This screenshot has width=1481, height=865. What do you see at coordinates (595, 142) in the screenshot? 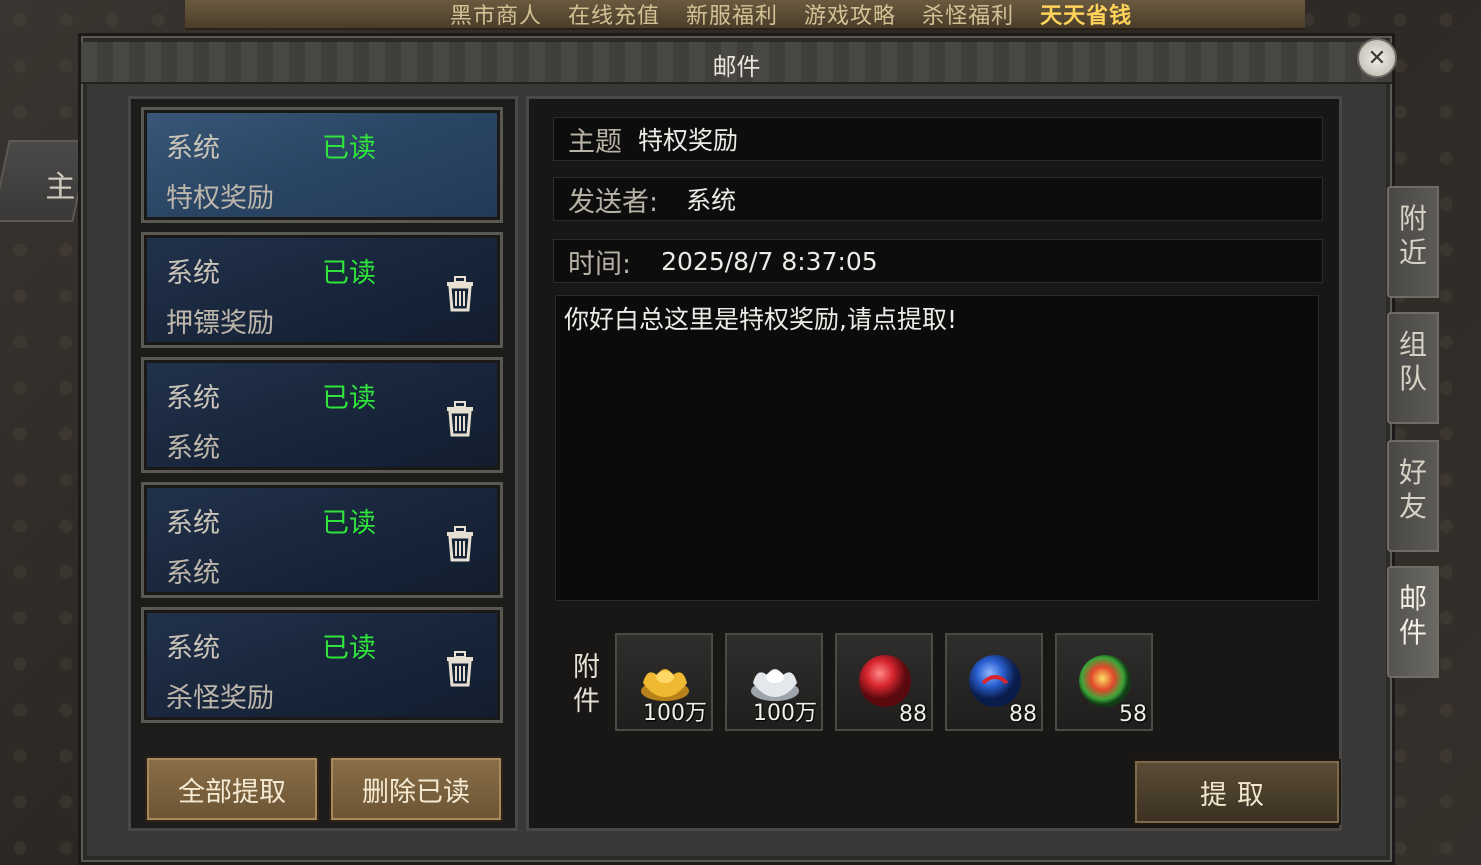
I see `subject-label: 主题` at bounding box center [595, 142].